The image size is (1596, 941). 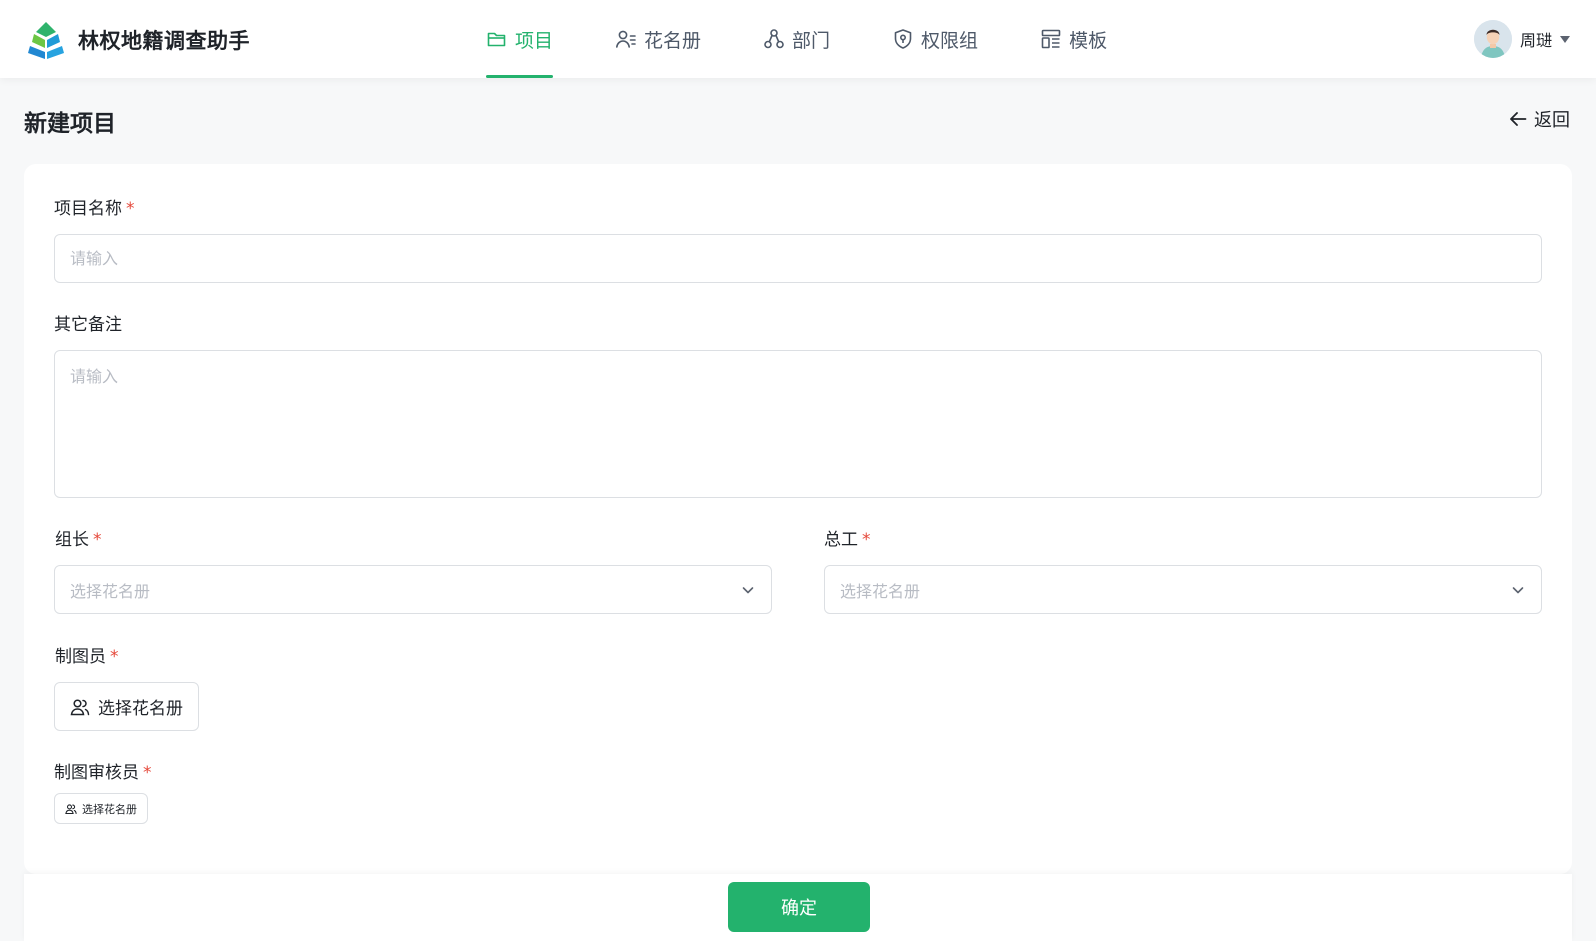 I want to click on template-icon, so click(x=1051, y=39).